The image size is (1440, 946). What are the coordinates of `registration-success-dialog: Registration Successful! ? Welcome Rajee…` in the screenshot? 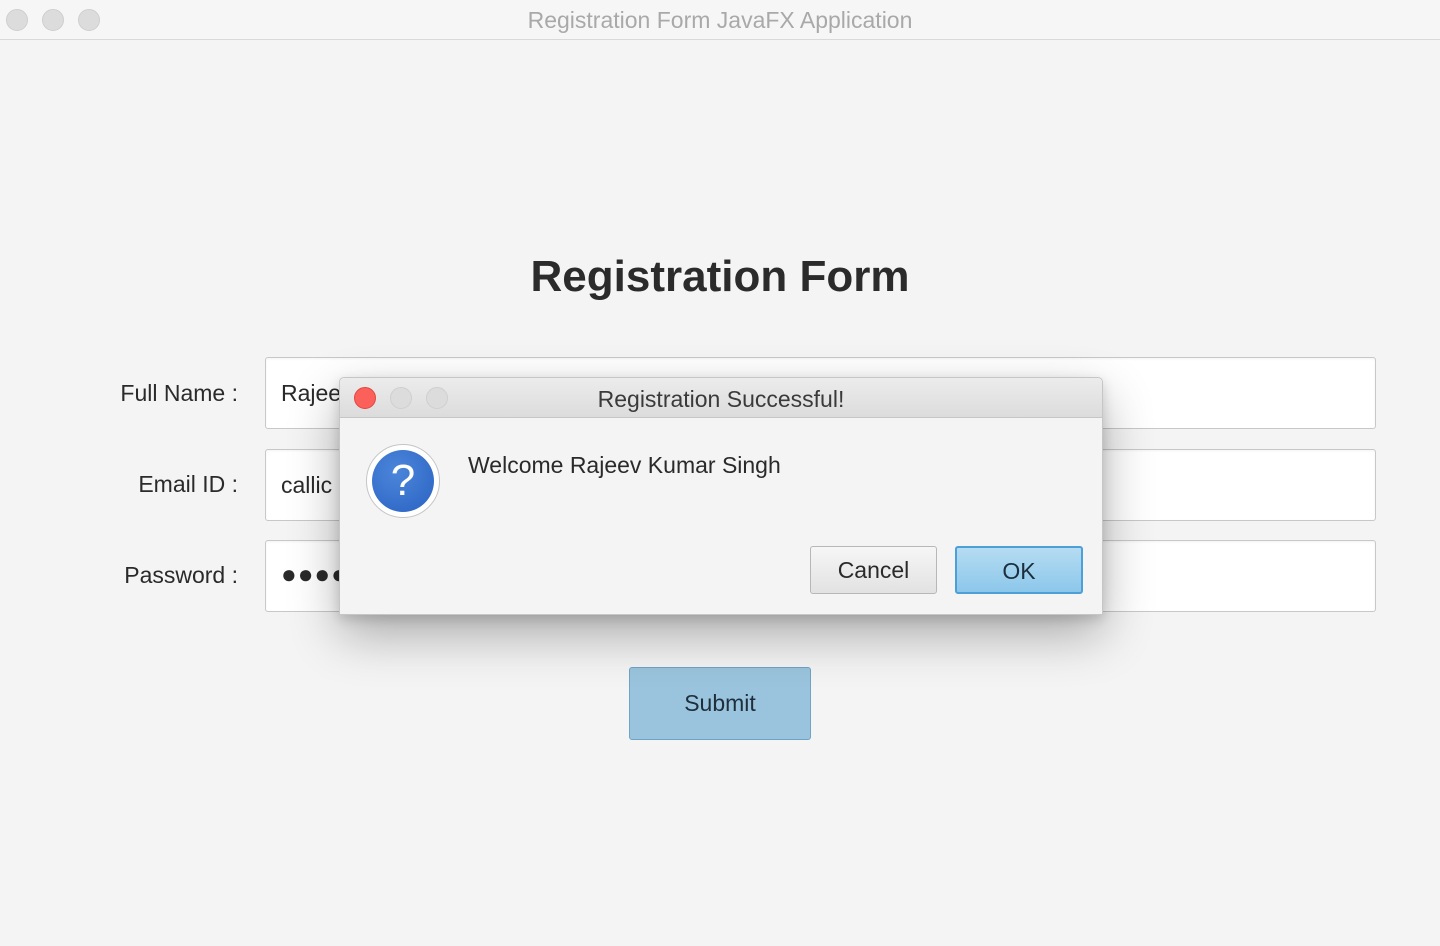 It's located at (721, 496).